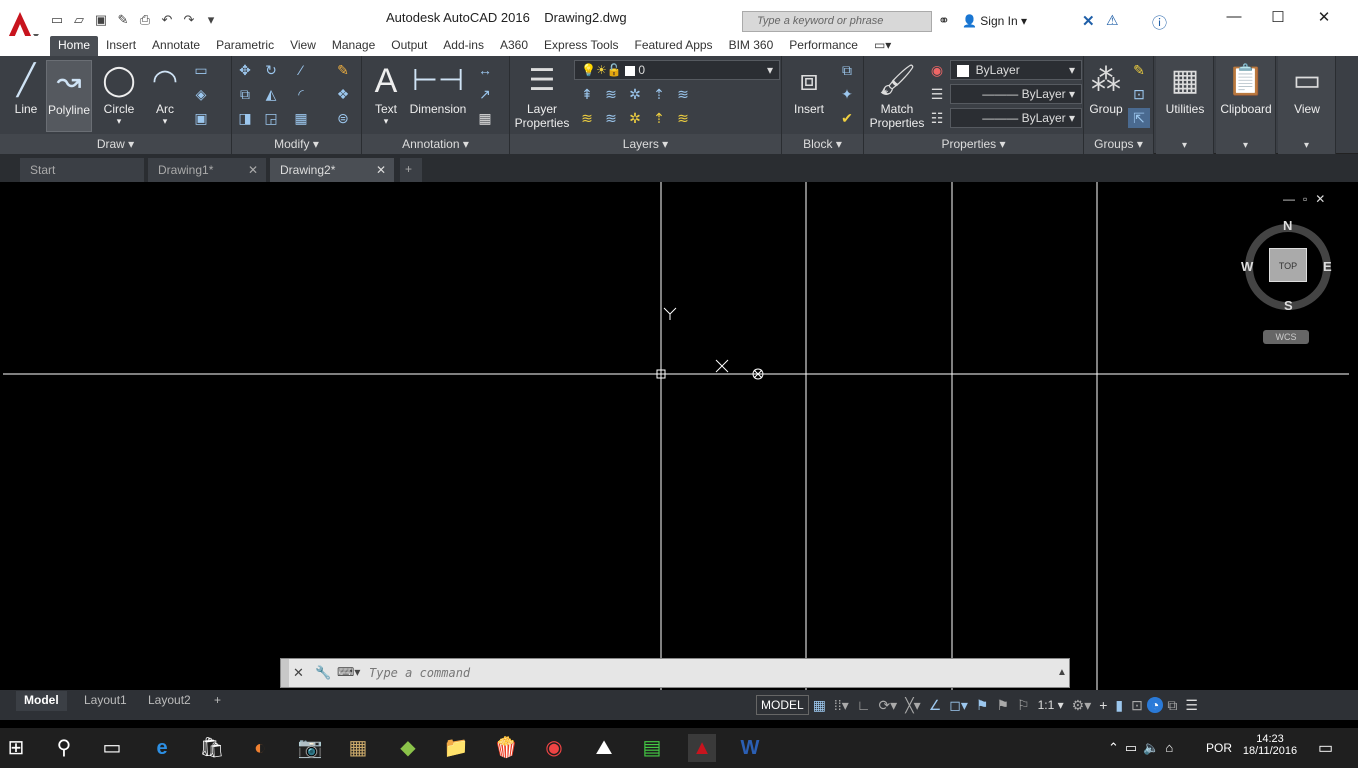  What do you see at coordinates (587, 94) in the screenshot?
I see `layer-tool-1-icon: ⇞` at bounding box center [587, 94].